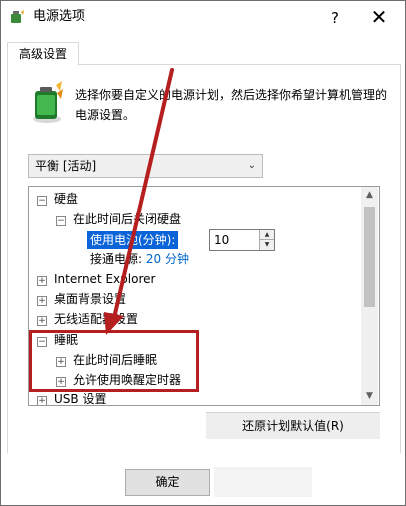 The image size is (406, 506). Describe the element at coordinates (379, 17) in the screenshot. I see `close-button: ✕` at that location.